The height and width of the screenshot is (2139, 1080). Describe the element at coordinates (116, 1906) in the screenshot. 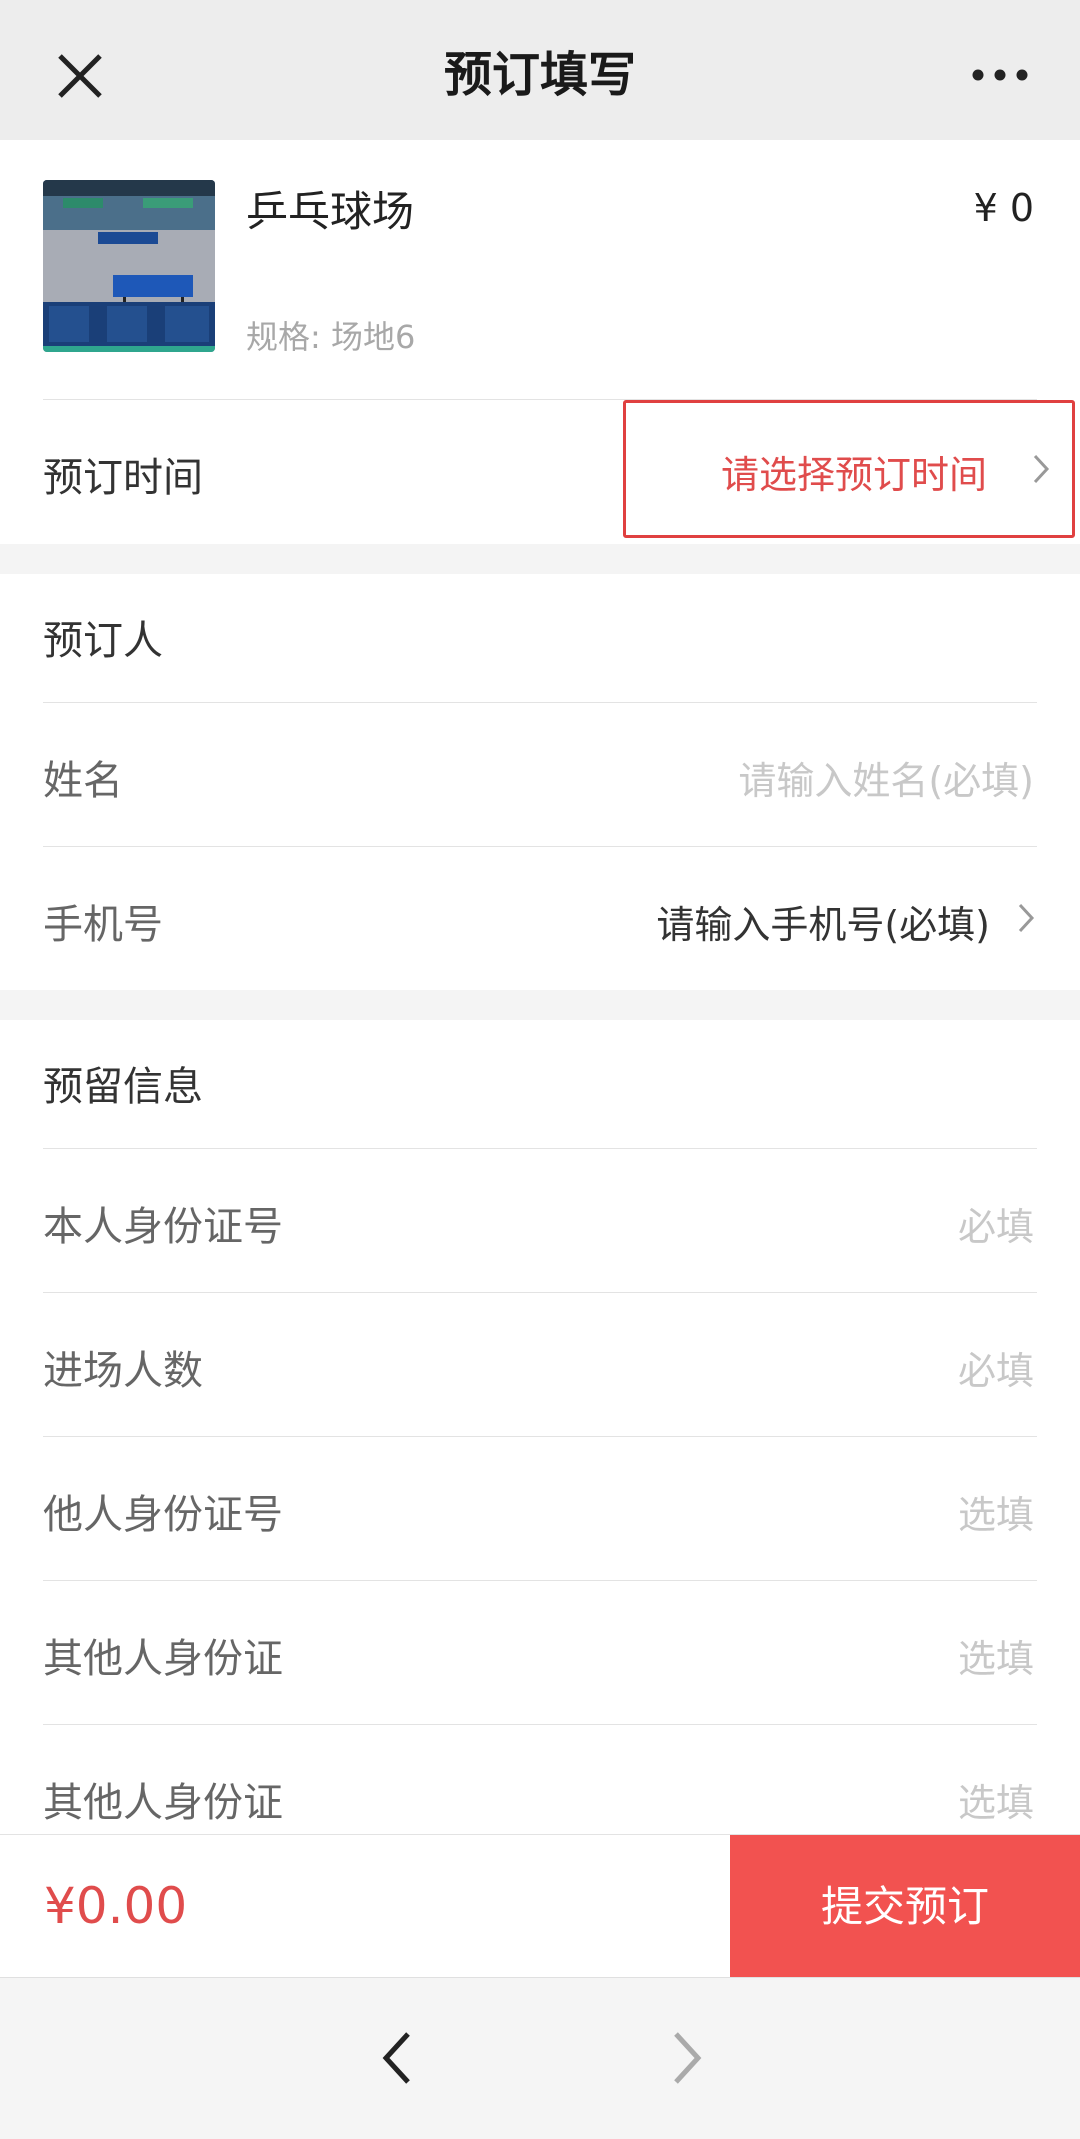

I see `total-price: ¥0.00` at that location.